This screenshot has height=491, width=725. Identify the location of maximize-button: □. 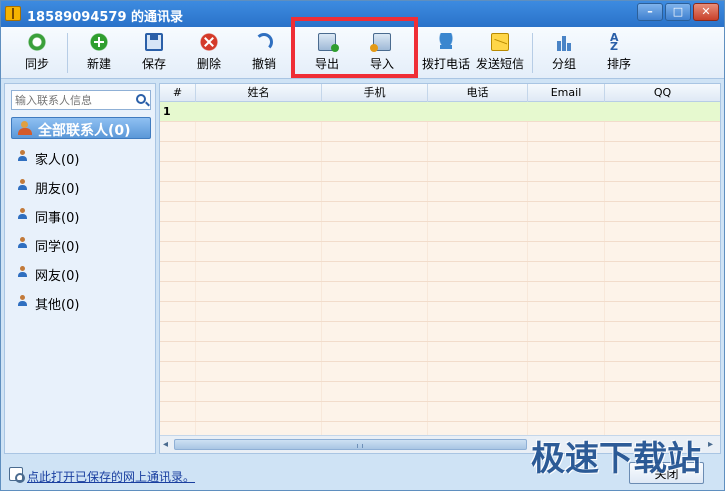
(678, 12).